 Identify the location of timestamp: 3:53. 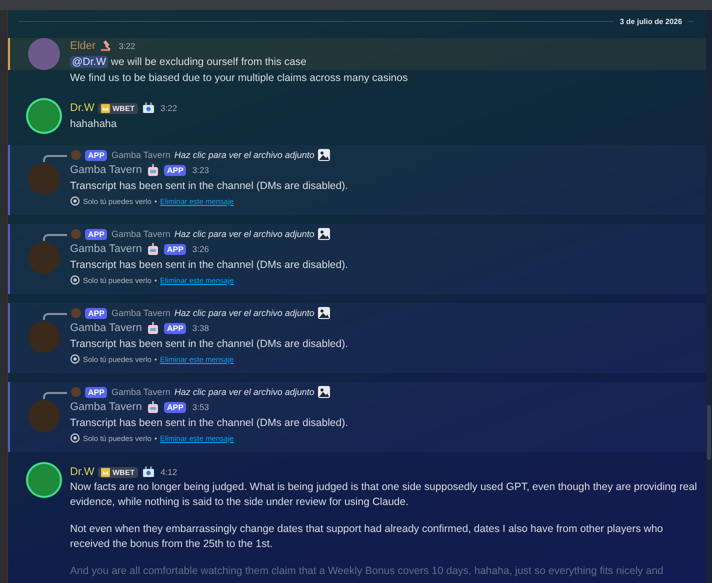
(200, 407).